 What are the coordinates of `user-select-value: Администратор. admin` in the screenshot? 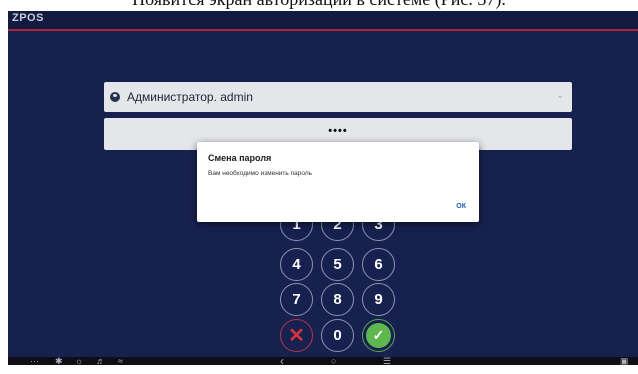 It's located at (190, 97).